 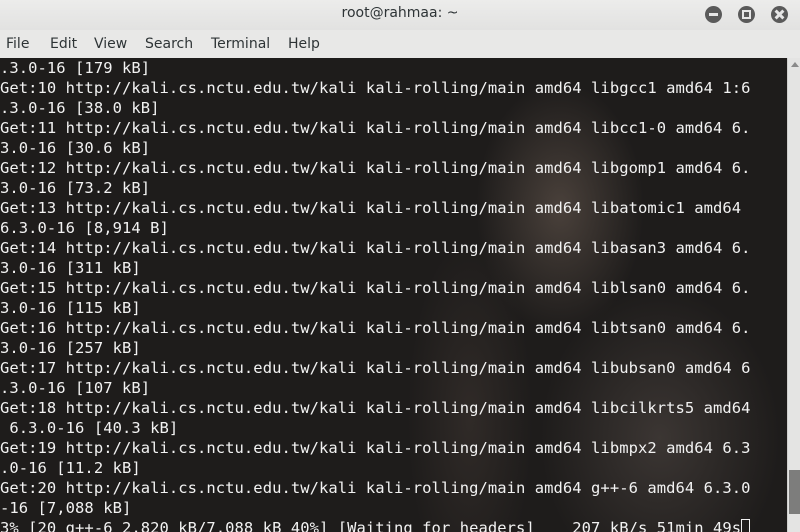 I want to click on terminal-line: 3.0-16 [115 kB], so click(x=70, y=308).